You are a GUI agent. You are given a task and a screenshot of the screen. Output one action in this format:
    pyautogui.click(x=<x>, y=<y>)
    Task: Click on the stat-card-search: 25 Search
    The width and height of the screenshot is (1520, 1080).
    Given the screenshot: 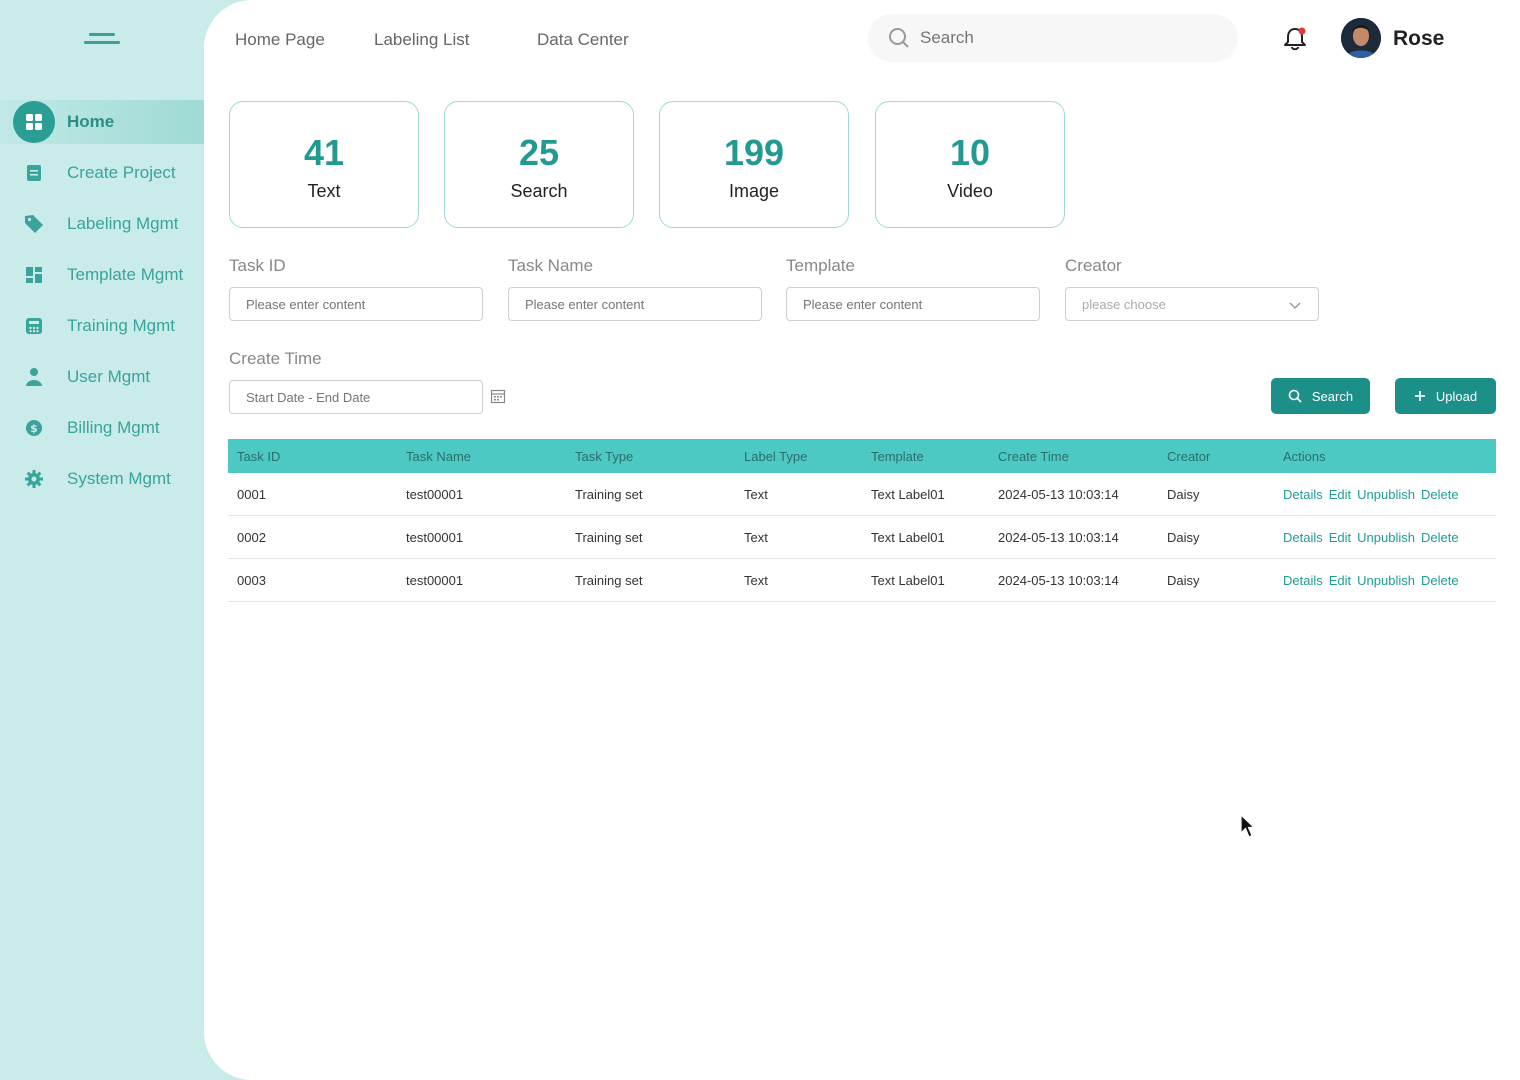 What is the action you would take?
    pyautogui.click(x=539, y=164)
    